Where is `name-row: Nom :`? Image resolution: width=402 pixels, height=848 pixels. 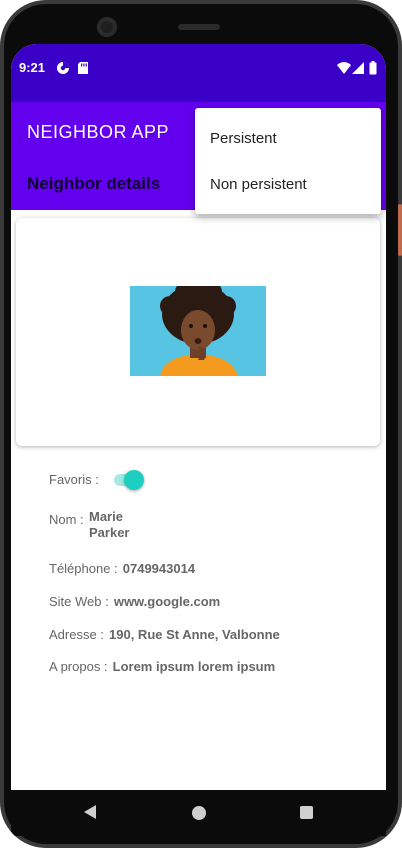
name-row: Nom : is located at coordinates (66, 518).